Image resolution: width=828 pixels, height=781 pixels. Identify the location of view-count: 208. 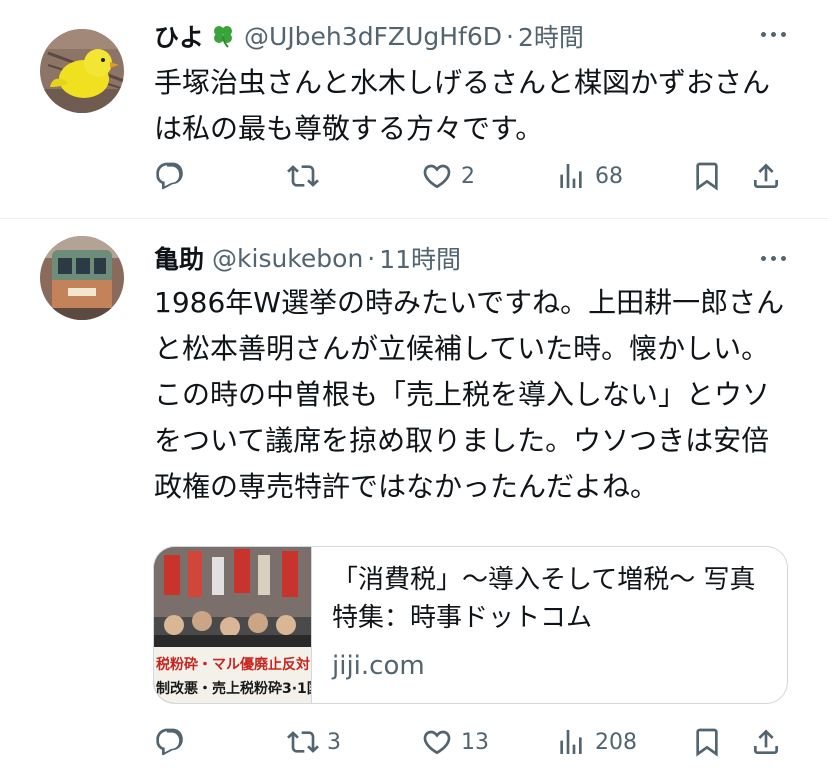
(616, 742).